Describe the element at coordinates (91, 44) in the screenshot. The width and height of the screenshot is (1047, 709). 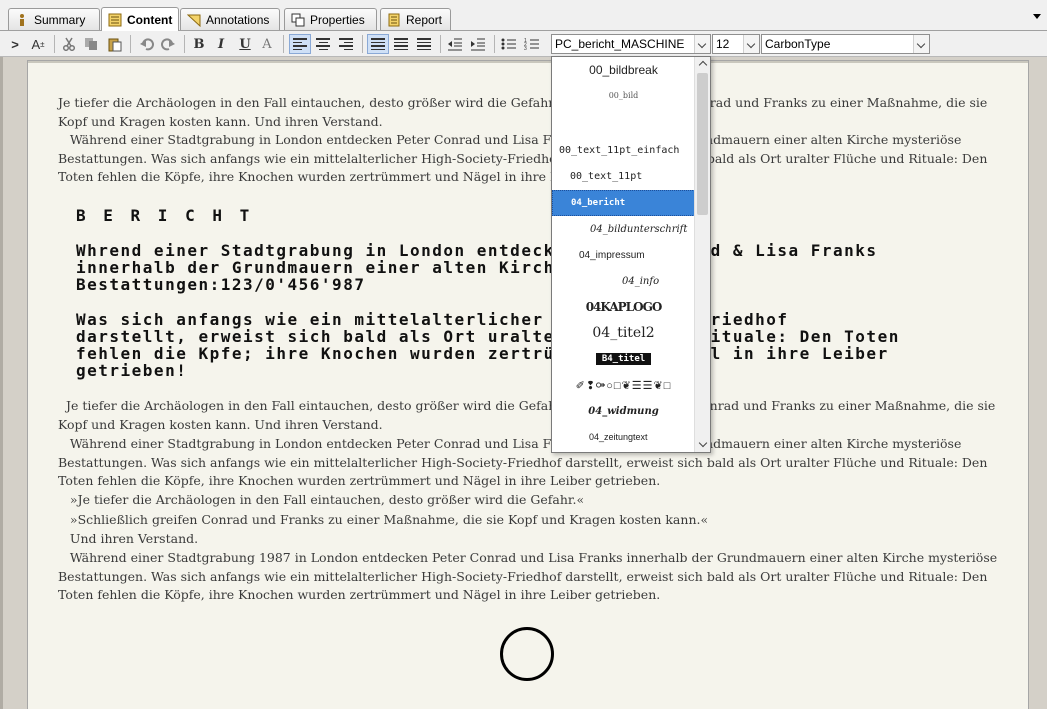
I see `copy-icon` at that location.